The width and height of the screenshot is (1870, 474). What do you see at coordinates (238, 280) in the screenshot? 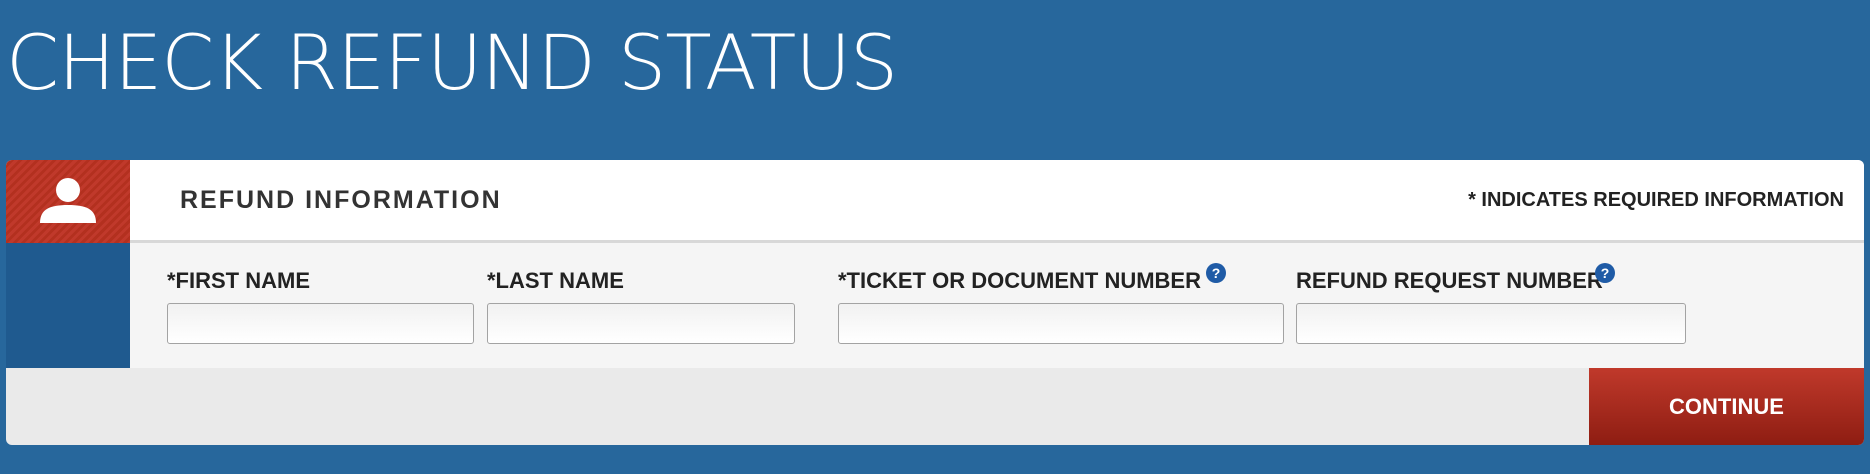
I see `first-name-label: *FIRST NAME` at bounding box center [238, 280].